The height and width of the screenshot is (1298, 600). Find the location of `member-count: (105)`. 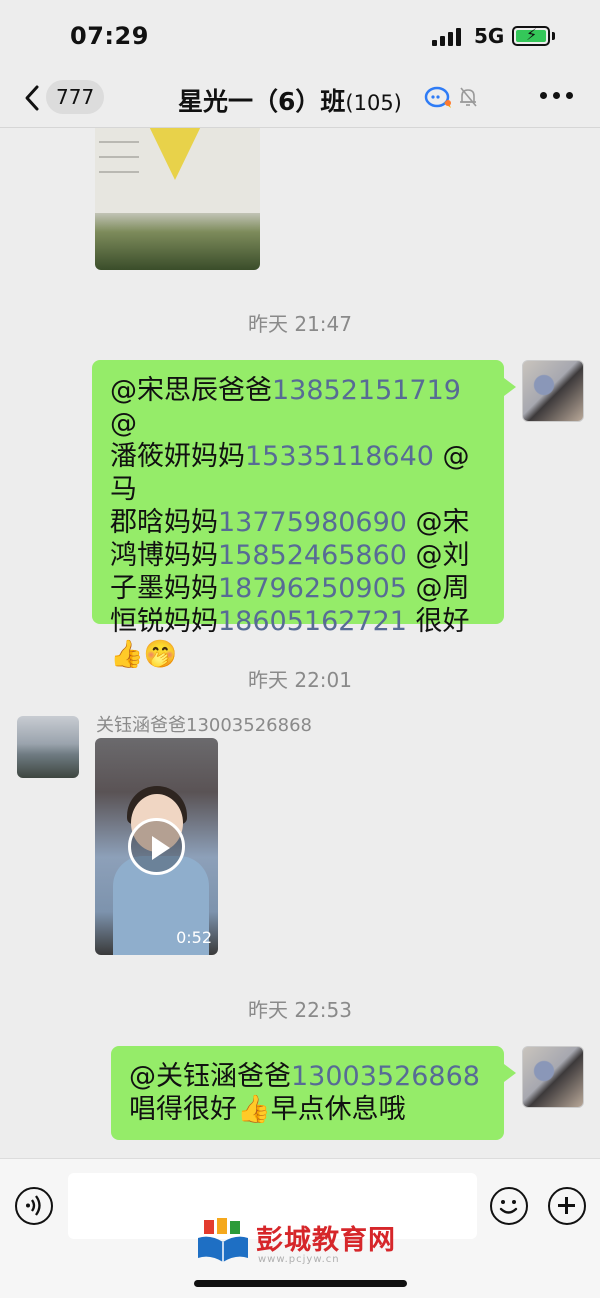

member-count: (105) is located at coordinates (373, 103).